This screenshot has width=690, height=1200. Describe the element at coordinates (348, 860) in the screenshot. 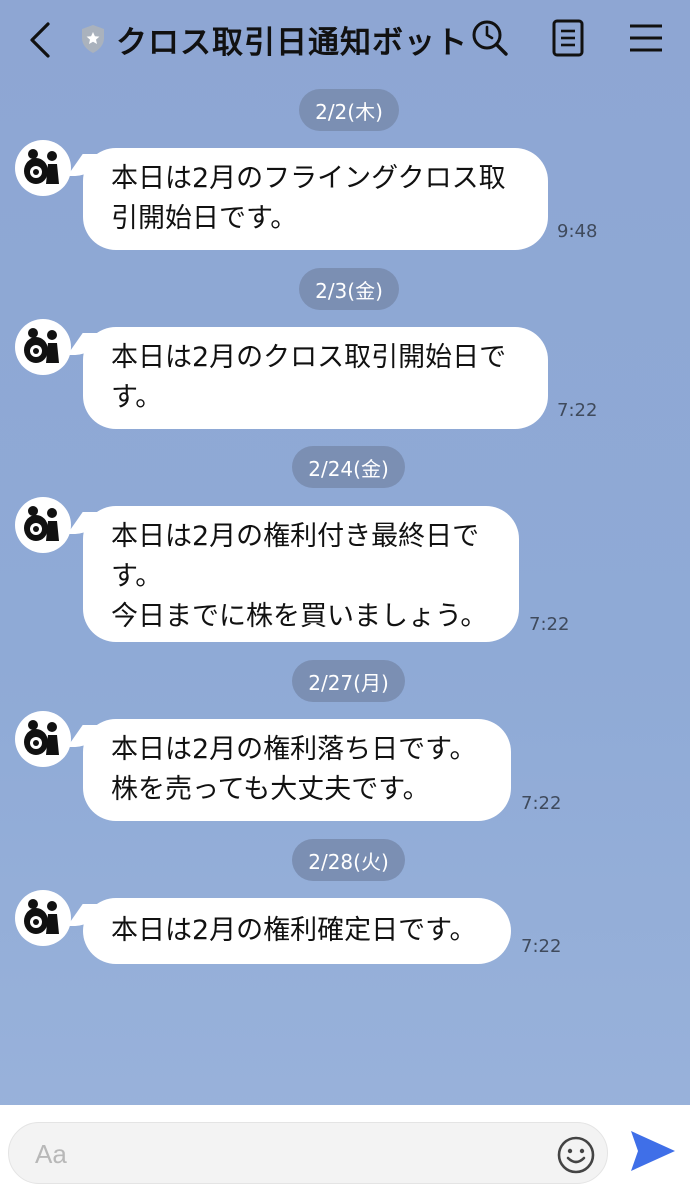

I see `date-separator: 2/28(火)` at that location.